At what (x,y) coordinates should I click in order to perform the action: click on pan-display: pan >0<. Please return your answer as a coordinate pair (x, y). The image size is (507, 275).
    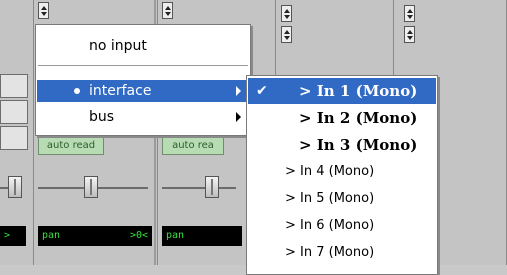
    Looking at the image, I should click on (95, 236).